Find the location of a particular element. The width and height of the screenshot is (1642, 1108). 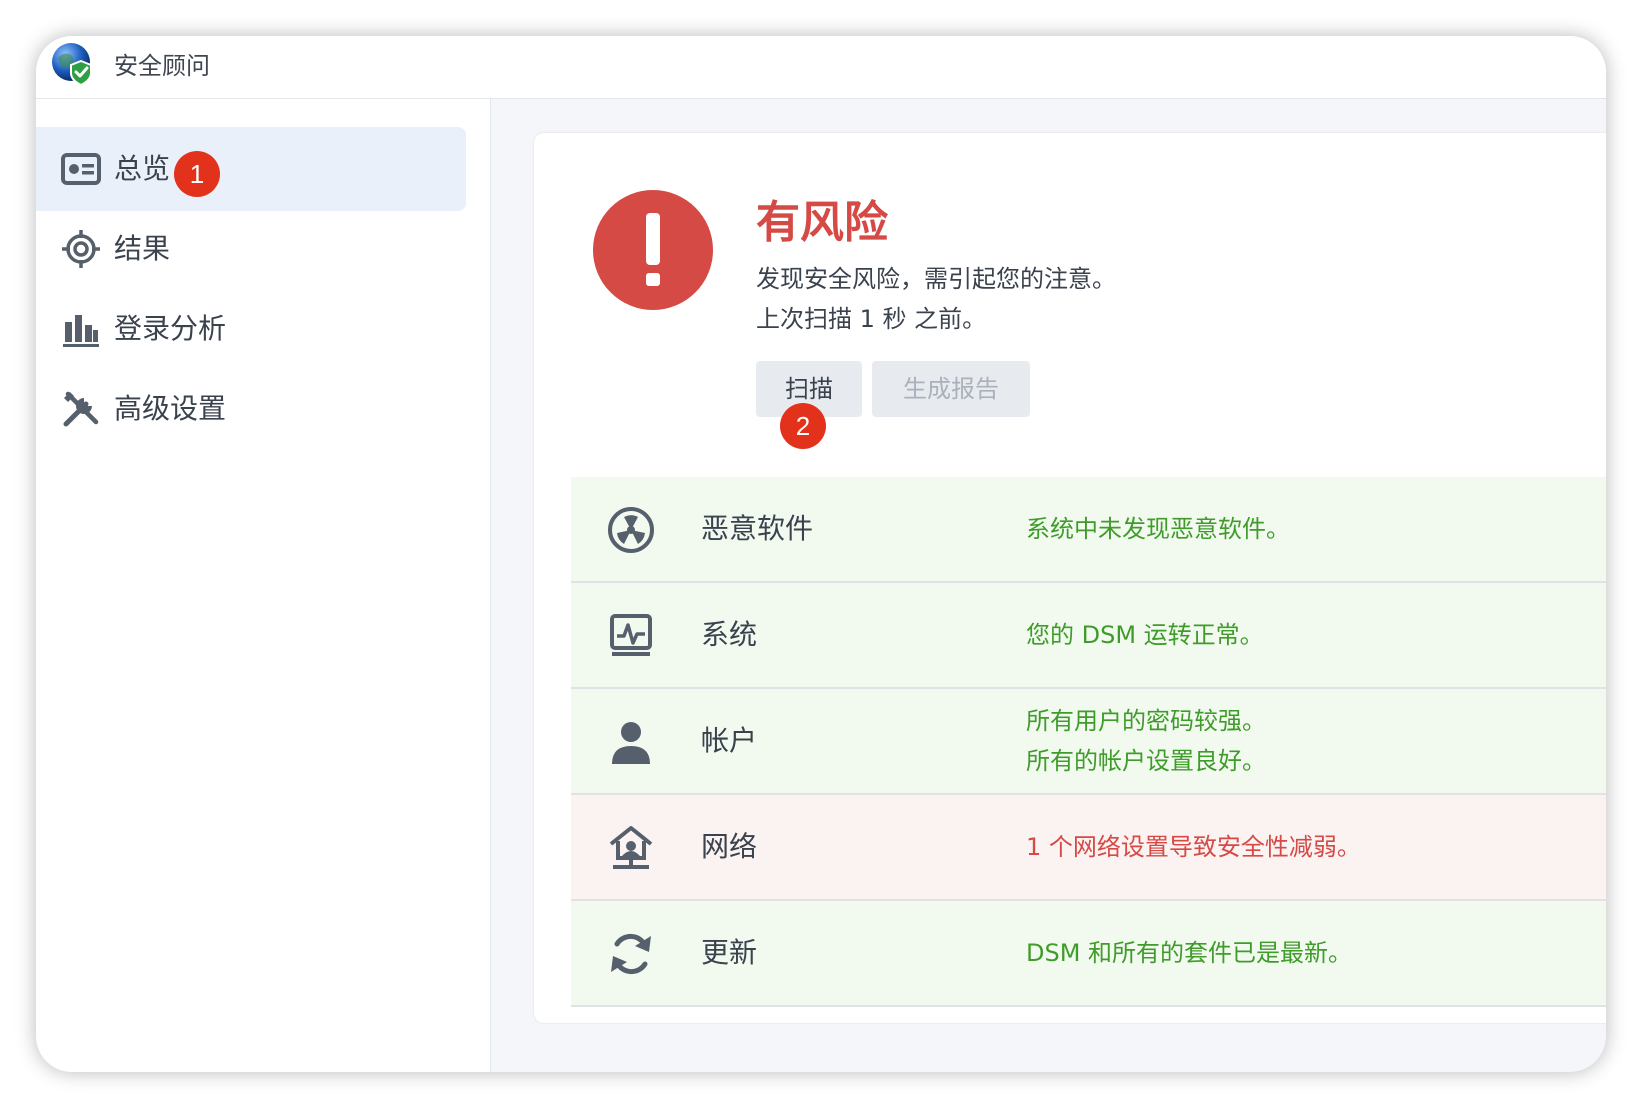

sidebar-item-overview: 总览 is located at coordinates (251, 169).